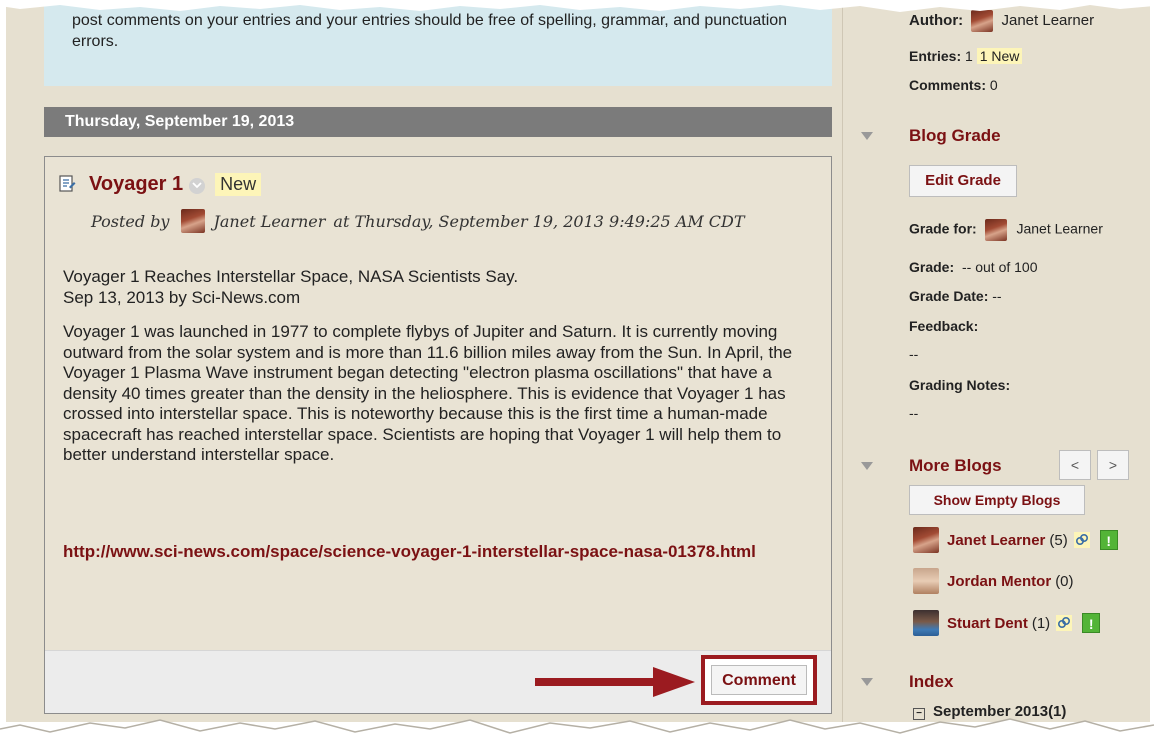 Image resolution: width=1154 pixels, height=745 pixels. I want to click on feedback-label: Feedback:, so click(944, 326).